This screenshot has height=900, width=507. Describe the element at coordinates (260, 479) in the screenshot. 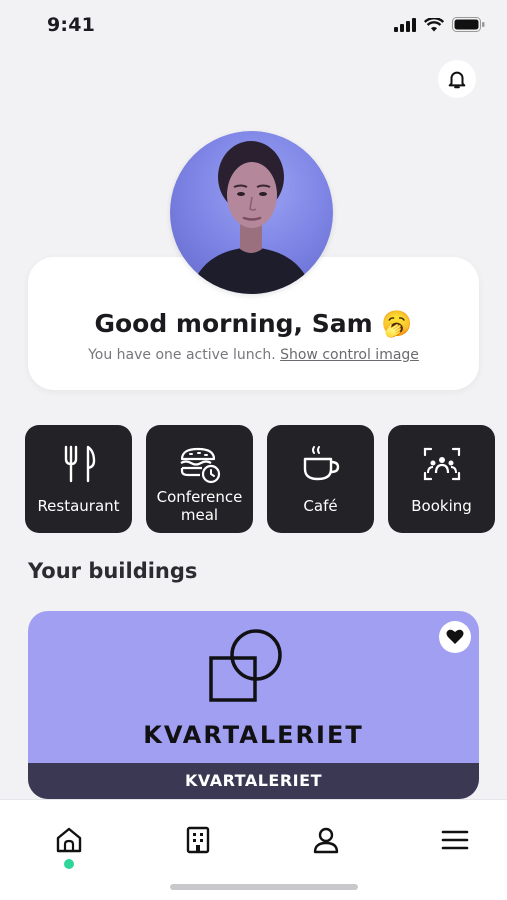

I see `service-tiles: Restaurant Conference meal Café Booking` at that location.